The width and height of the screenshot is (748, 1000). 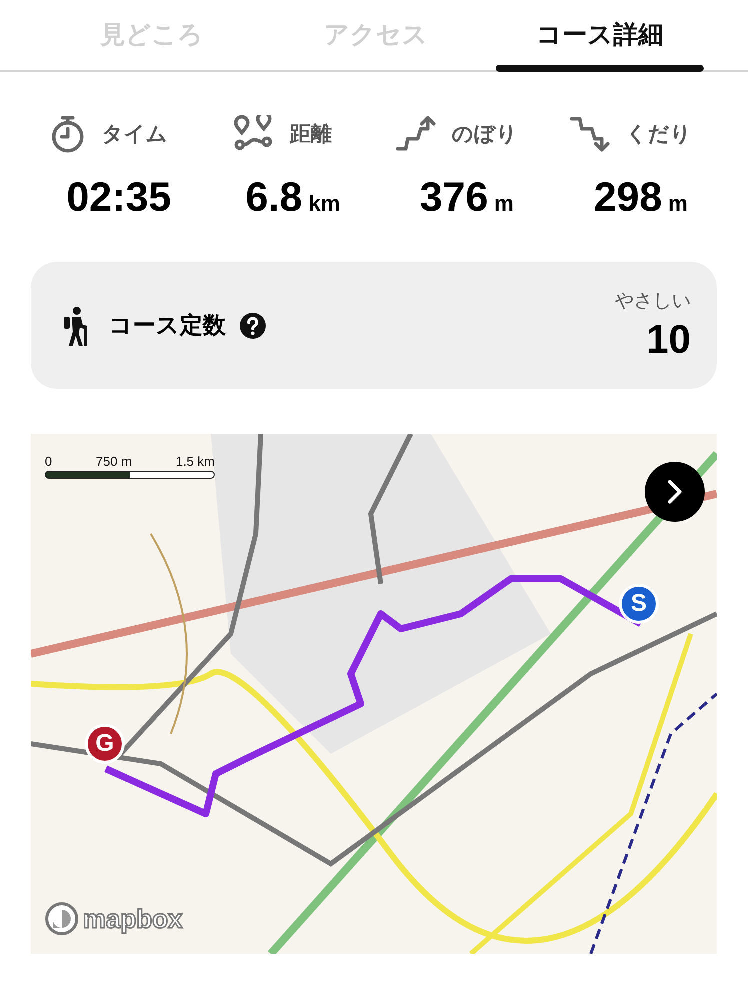 I want to click on scale-label: 0, so click(x=48, y=461).